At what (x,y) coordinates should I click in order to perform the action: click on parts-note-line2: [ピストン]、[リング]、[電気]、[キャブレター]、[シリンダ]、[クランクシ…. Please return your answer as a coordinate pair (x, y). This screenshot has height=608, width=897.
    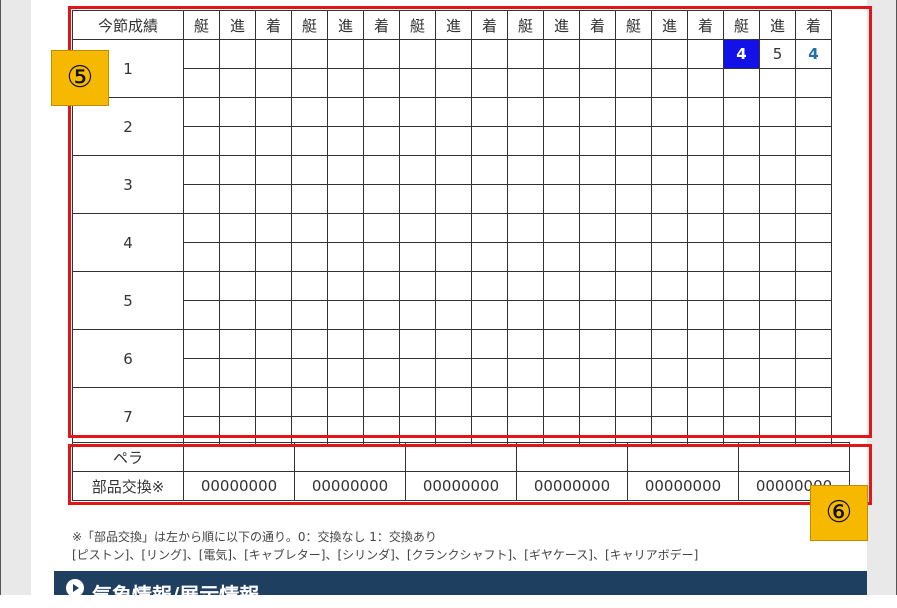
    Looking at the image, I should click on (385, 555).